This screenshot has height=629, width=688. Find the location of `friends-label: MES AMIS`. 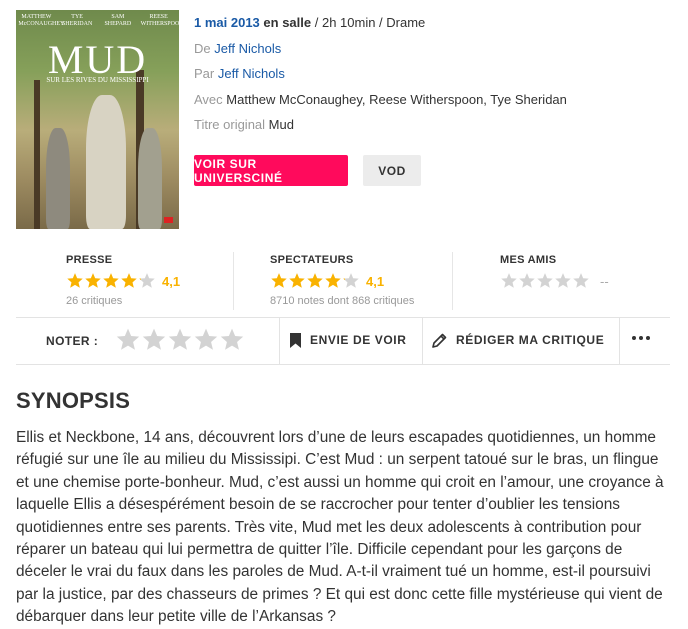

friends-label: MES AMIS is located at coordinates (528, 260).